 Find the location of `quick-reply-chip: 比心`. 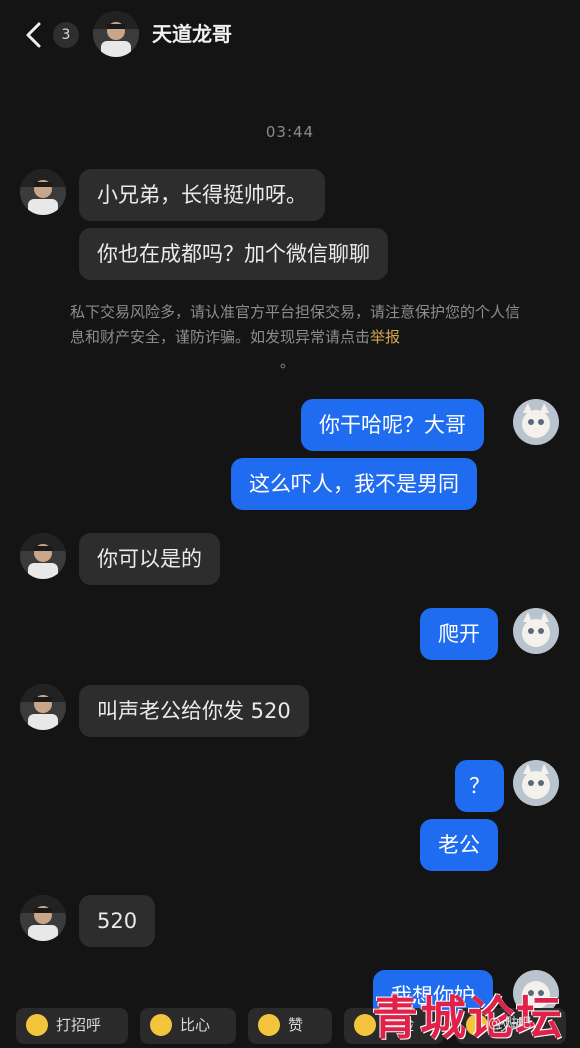

quick-reply-chip: 比心 is located at coordinates (188, 1026).